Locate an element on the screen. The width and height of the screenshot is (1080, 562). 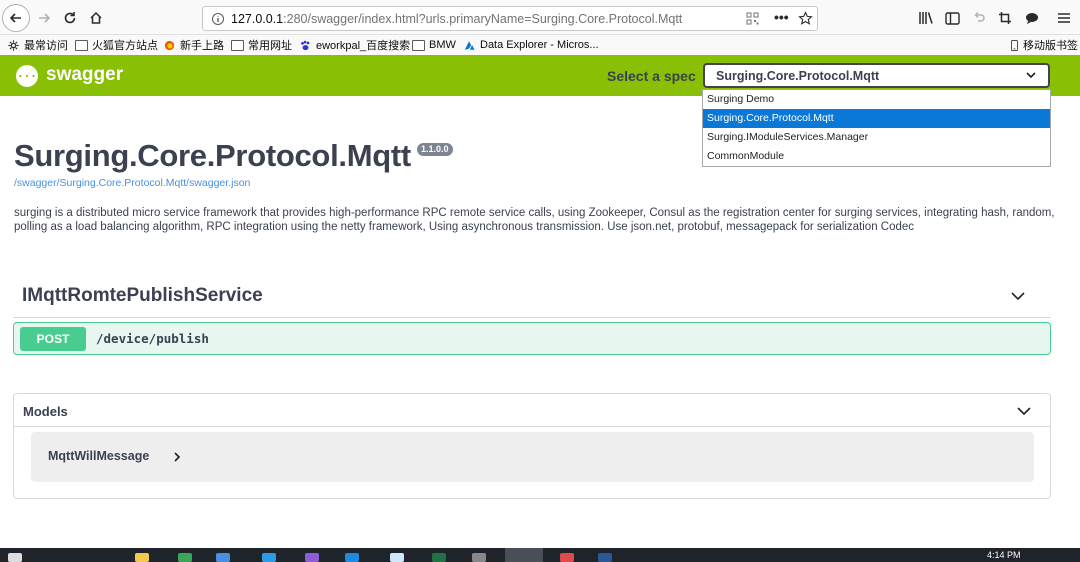
page-title: Surging.Core.Protocol.Mqtt is located at coordinates (212, 155).